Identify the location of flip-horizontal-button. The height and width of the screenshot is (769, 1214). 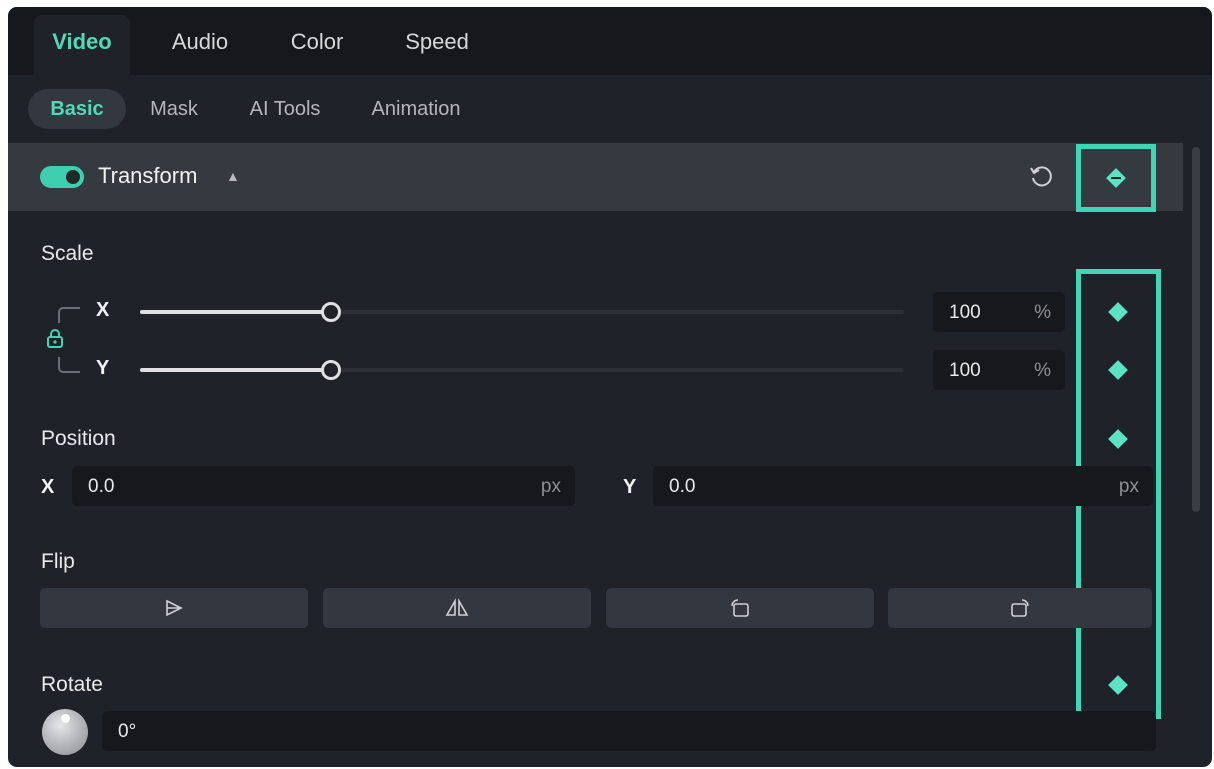
(174, 608).